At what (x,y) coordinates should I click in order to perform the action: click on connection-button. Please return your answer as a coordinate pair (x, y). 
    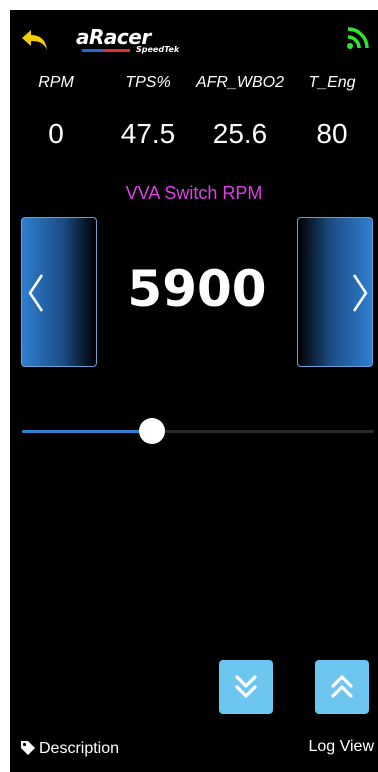
    Looking at the image, I should click on (358, 38).